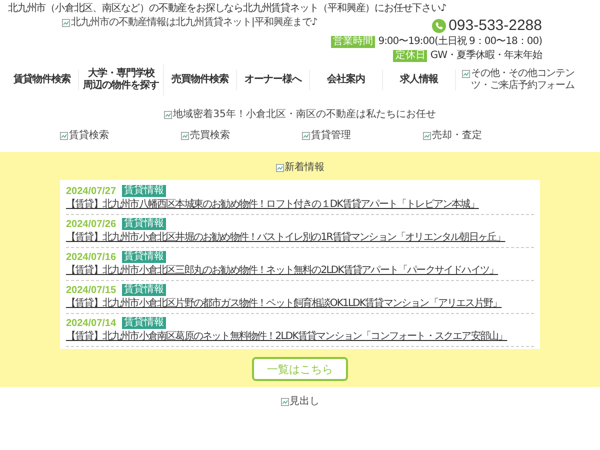  What do you see at coordinates (419, 80) in the screenshot?
I see `nav-link: 求人情報` at bounding box center [419, 80].